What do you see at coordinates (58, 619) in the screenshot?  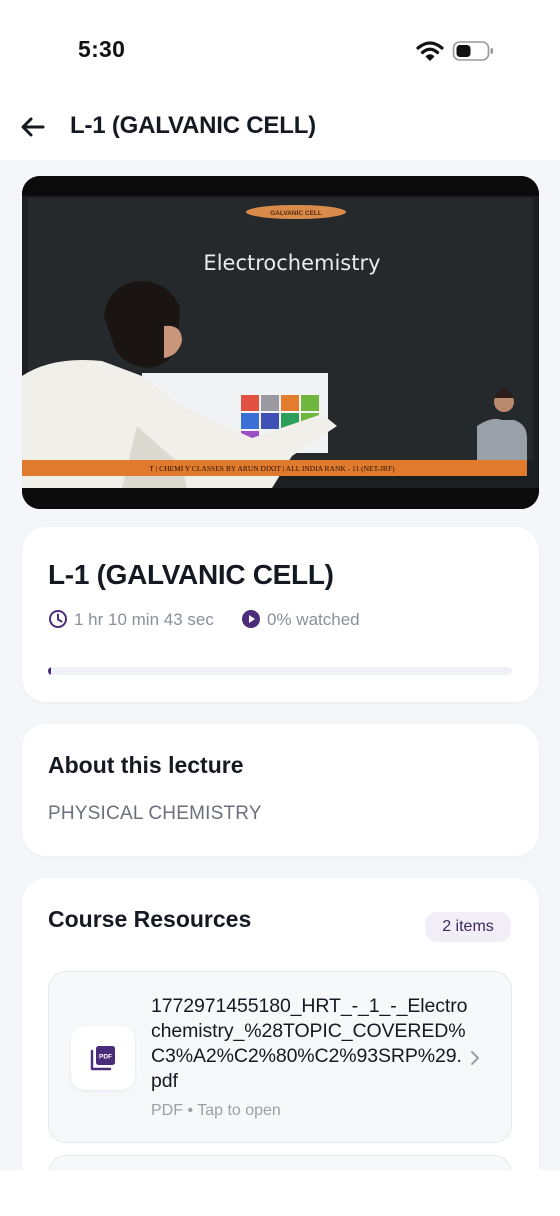 I see `clock-icon` at bounding box center [58, 619].